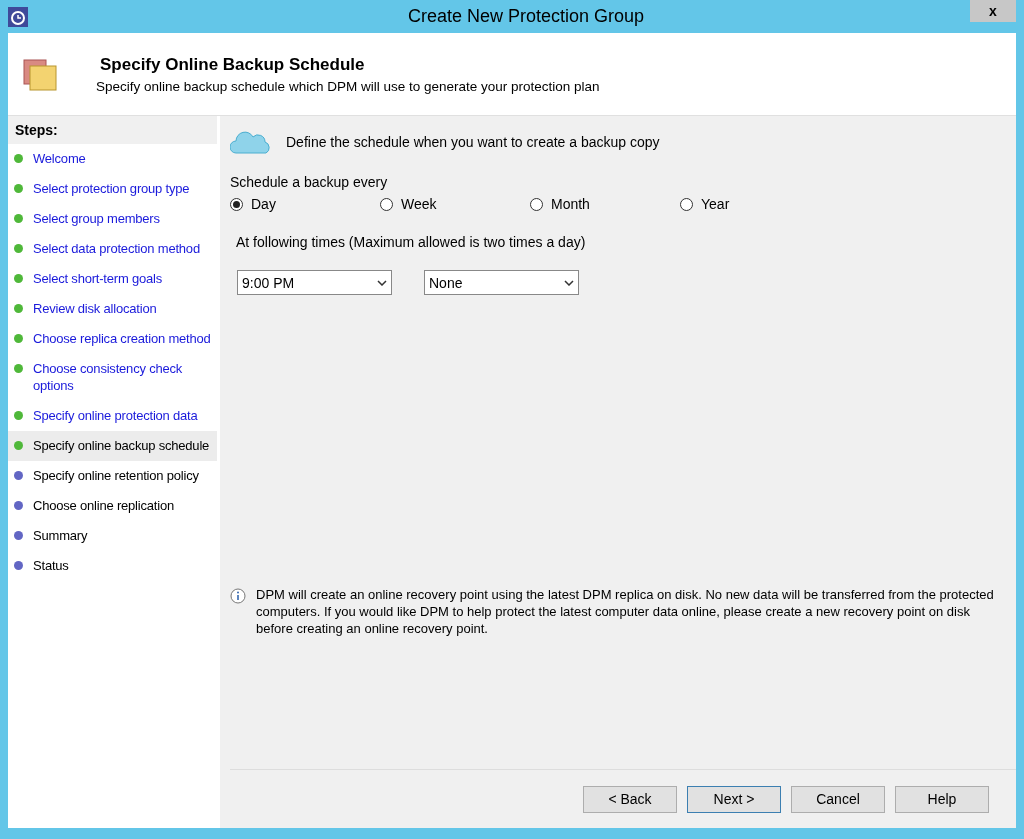 This screenshot has width=1024, height=839. Describe the element at coordinates (348, 86) in the screenshot. I see `page-subtitle: Specify online backup schedule which DPM will use to generate your protection plan` at that location.